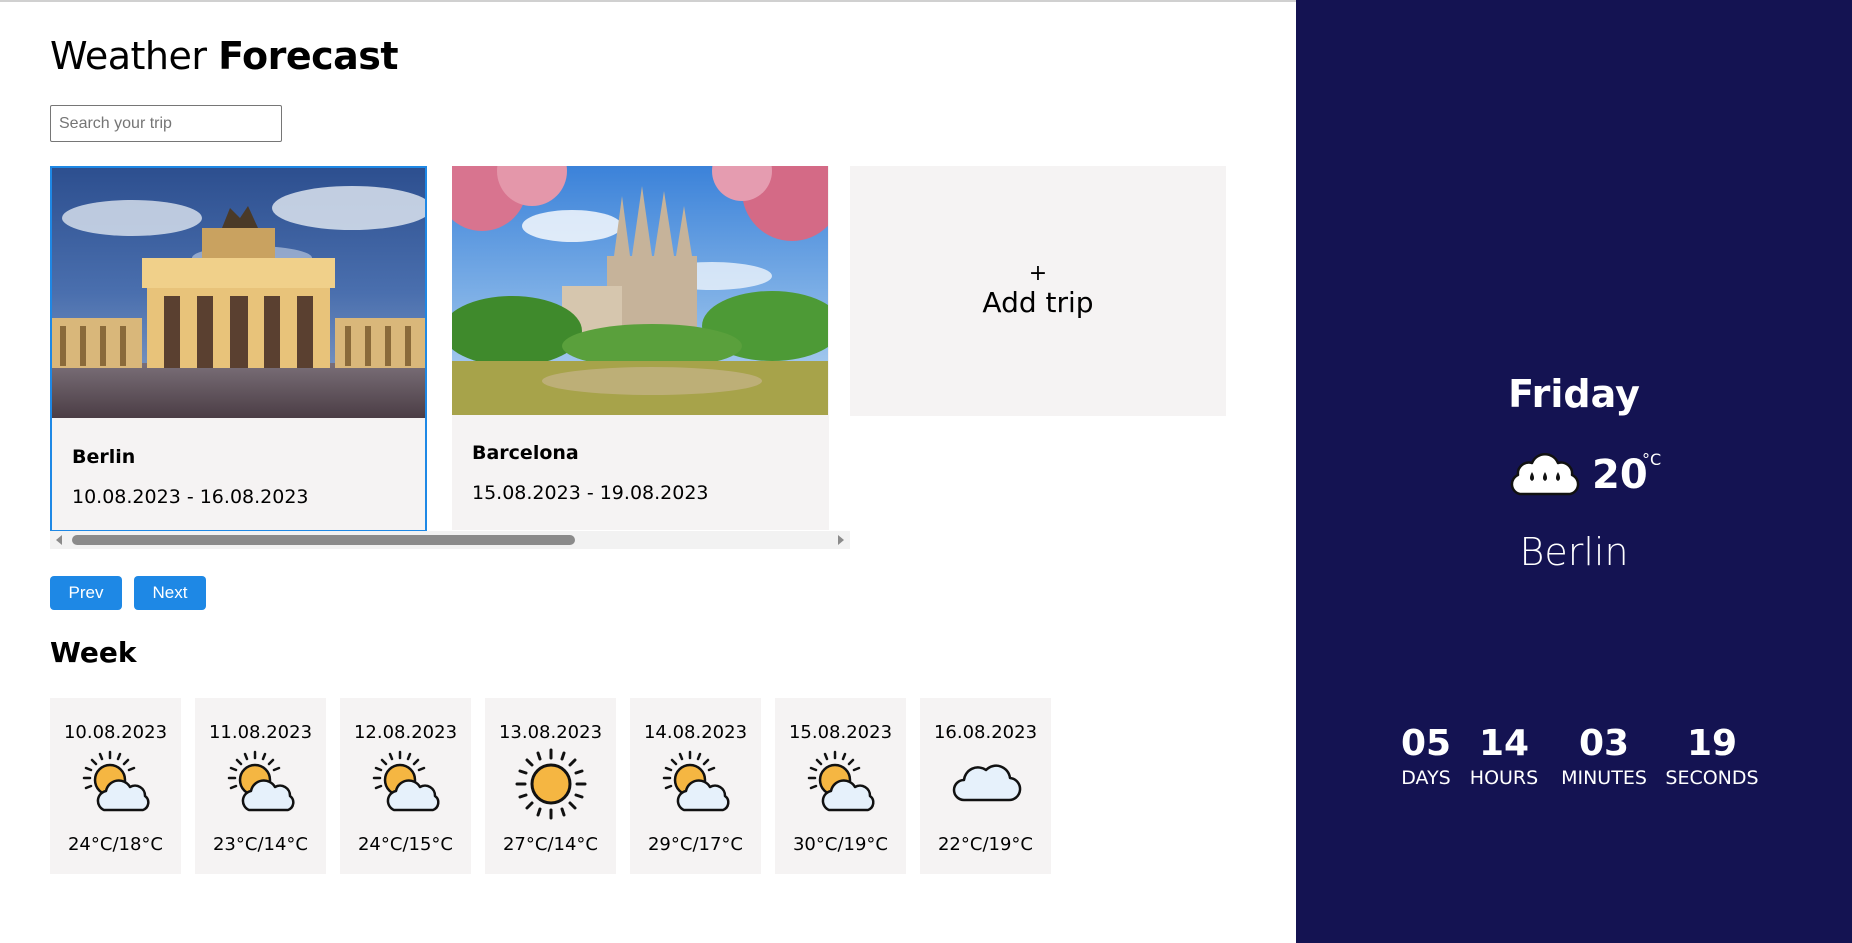 Image resolution: width=1852 pixels, height=943 pixels. Describe the element at coordinates (1712, 778) in the screenshot. I see `countdown-seconds-label: SECONDS` at that location.